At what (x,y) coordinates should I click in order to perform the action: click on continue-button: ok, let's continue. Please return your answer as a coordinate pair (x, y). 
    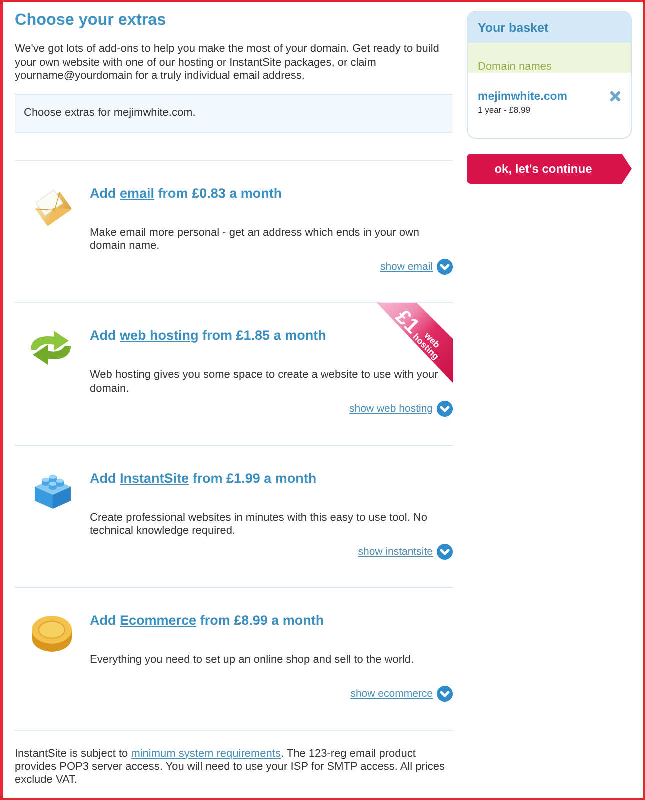
    Looking at the image, I should click on (549, 169).